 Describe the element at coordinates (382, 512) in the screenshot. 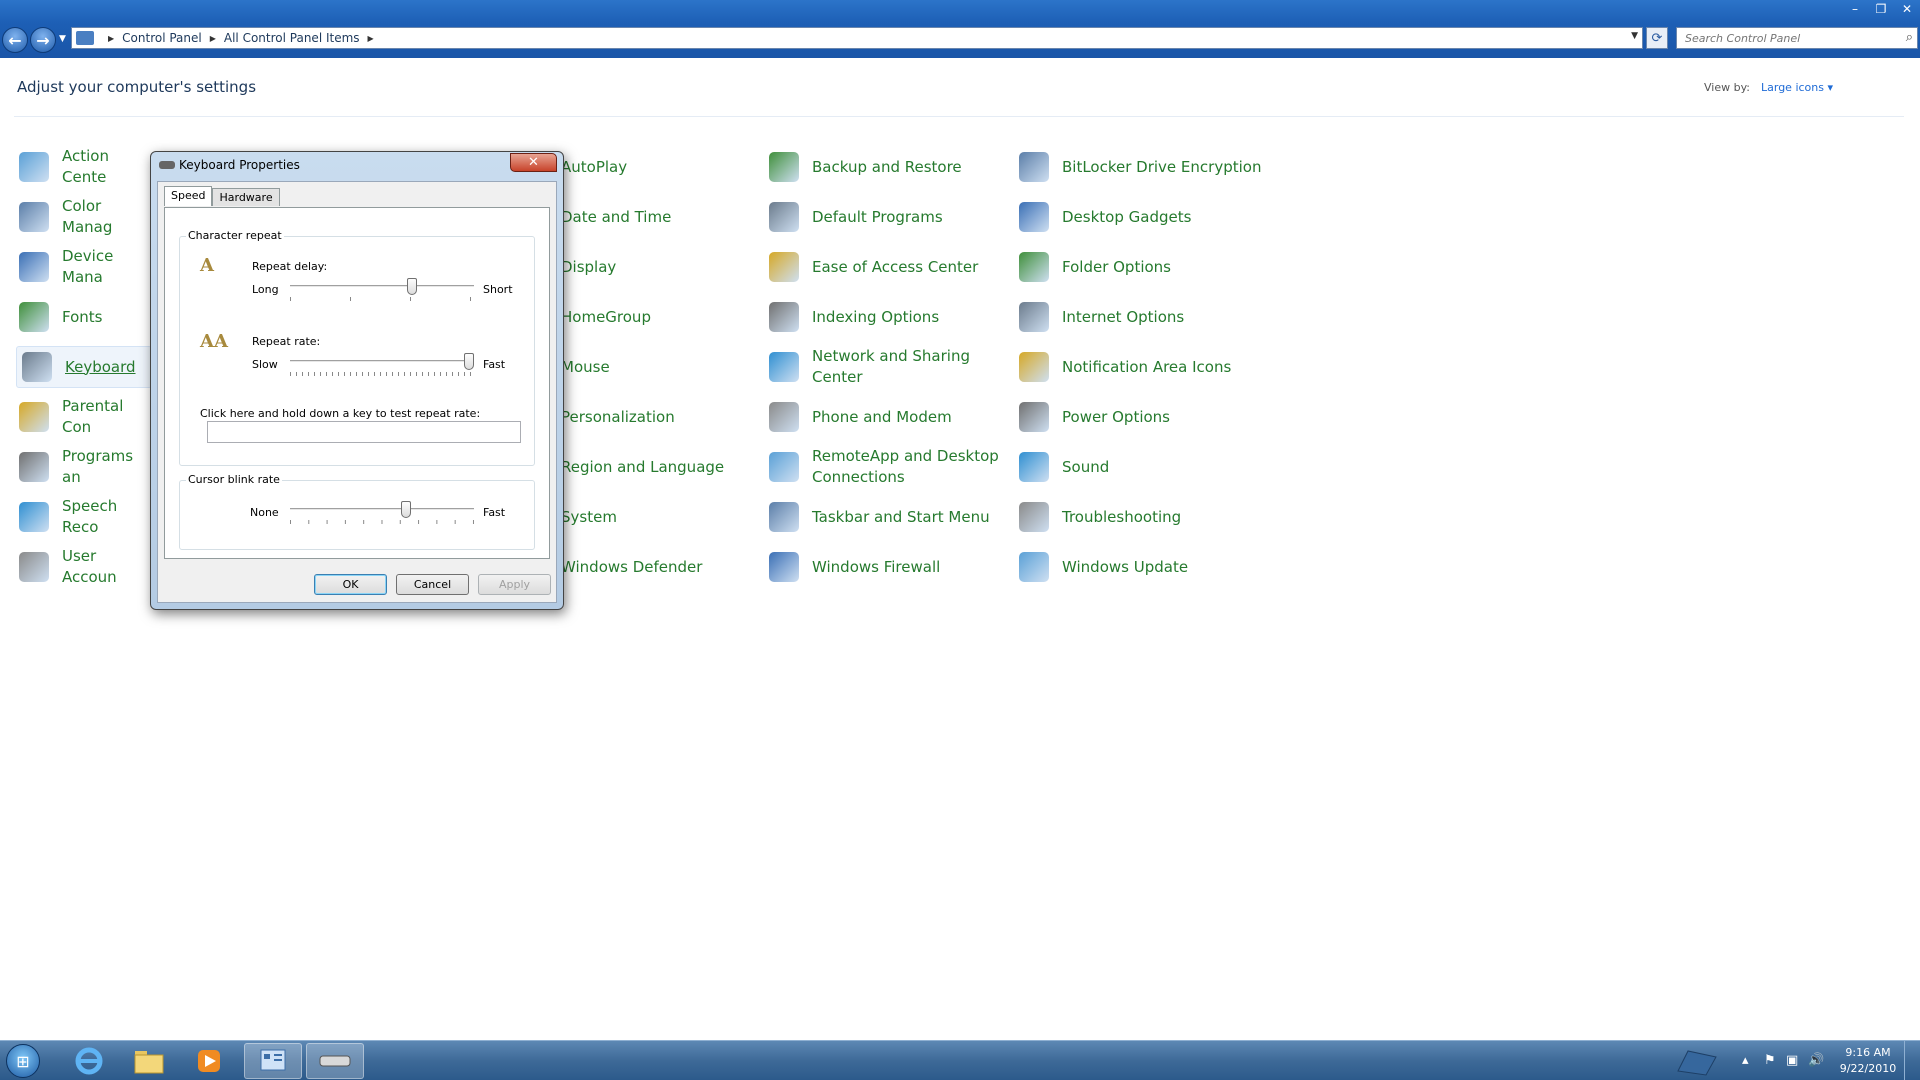

I see `cursor-blink-slider` at that location.